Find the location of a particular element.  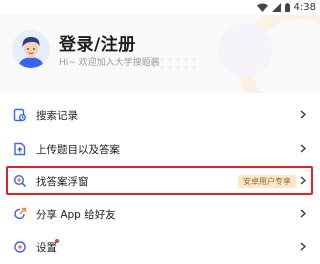

share-icon is located at coordinates (20, 214).